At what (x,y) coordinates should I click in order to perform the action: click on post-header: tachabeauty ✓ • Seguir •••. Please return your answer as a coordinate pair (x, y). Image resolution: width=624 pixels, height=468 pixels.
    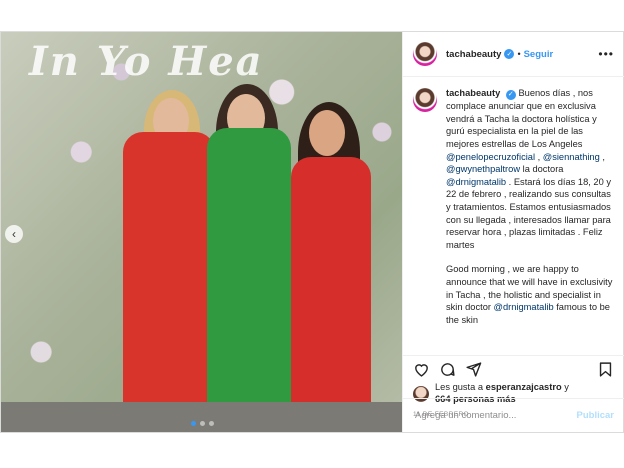
    Looking at the image, I should click on (513, 54).